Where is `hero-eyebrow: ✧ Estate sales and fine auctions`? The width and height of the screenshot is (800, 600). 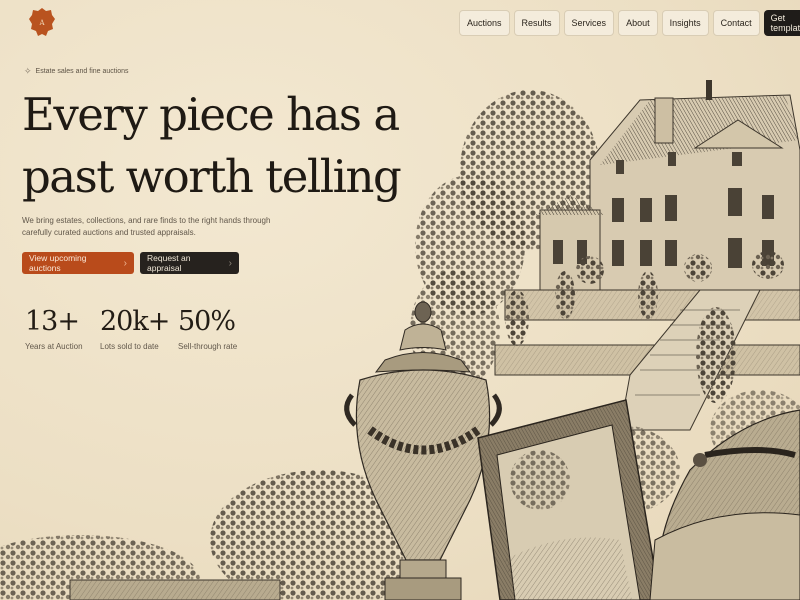
hero-eyebrow: ✧ Estate sales and fine auctions is located at coordinates (76, 71).